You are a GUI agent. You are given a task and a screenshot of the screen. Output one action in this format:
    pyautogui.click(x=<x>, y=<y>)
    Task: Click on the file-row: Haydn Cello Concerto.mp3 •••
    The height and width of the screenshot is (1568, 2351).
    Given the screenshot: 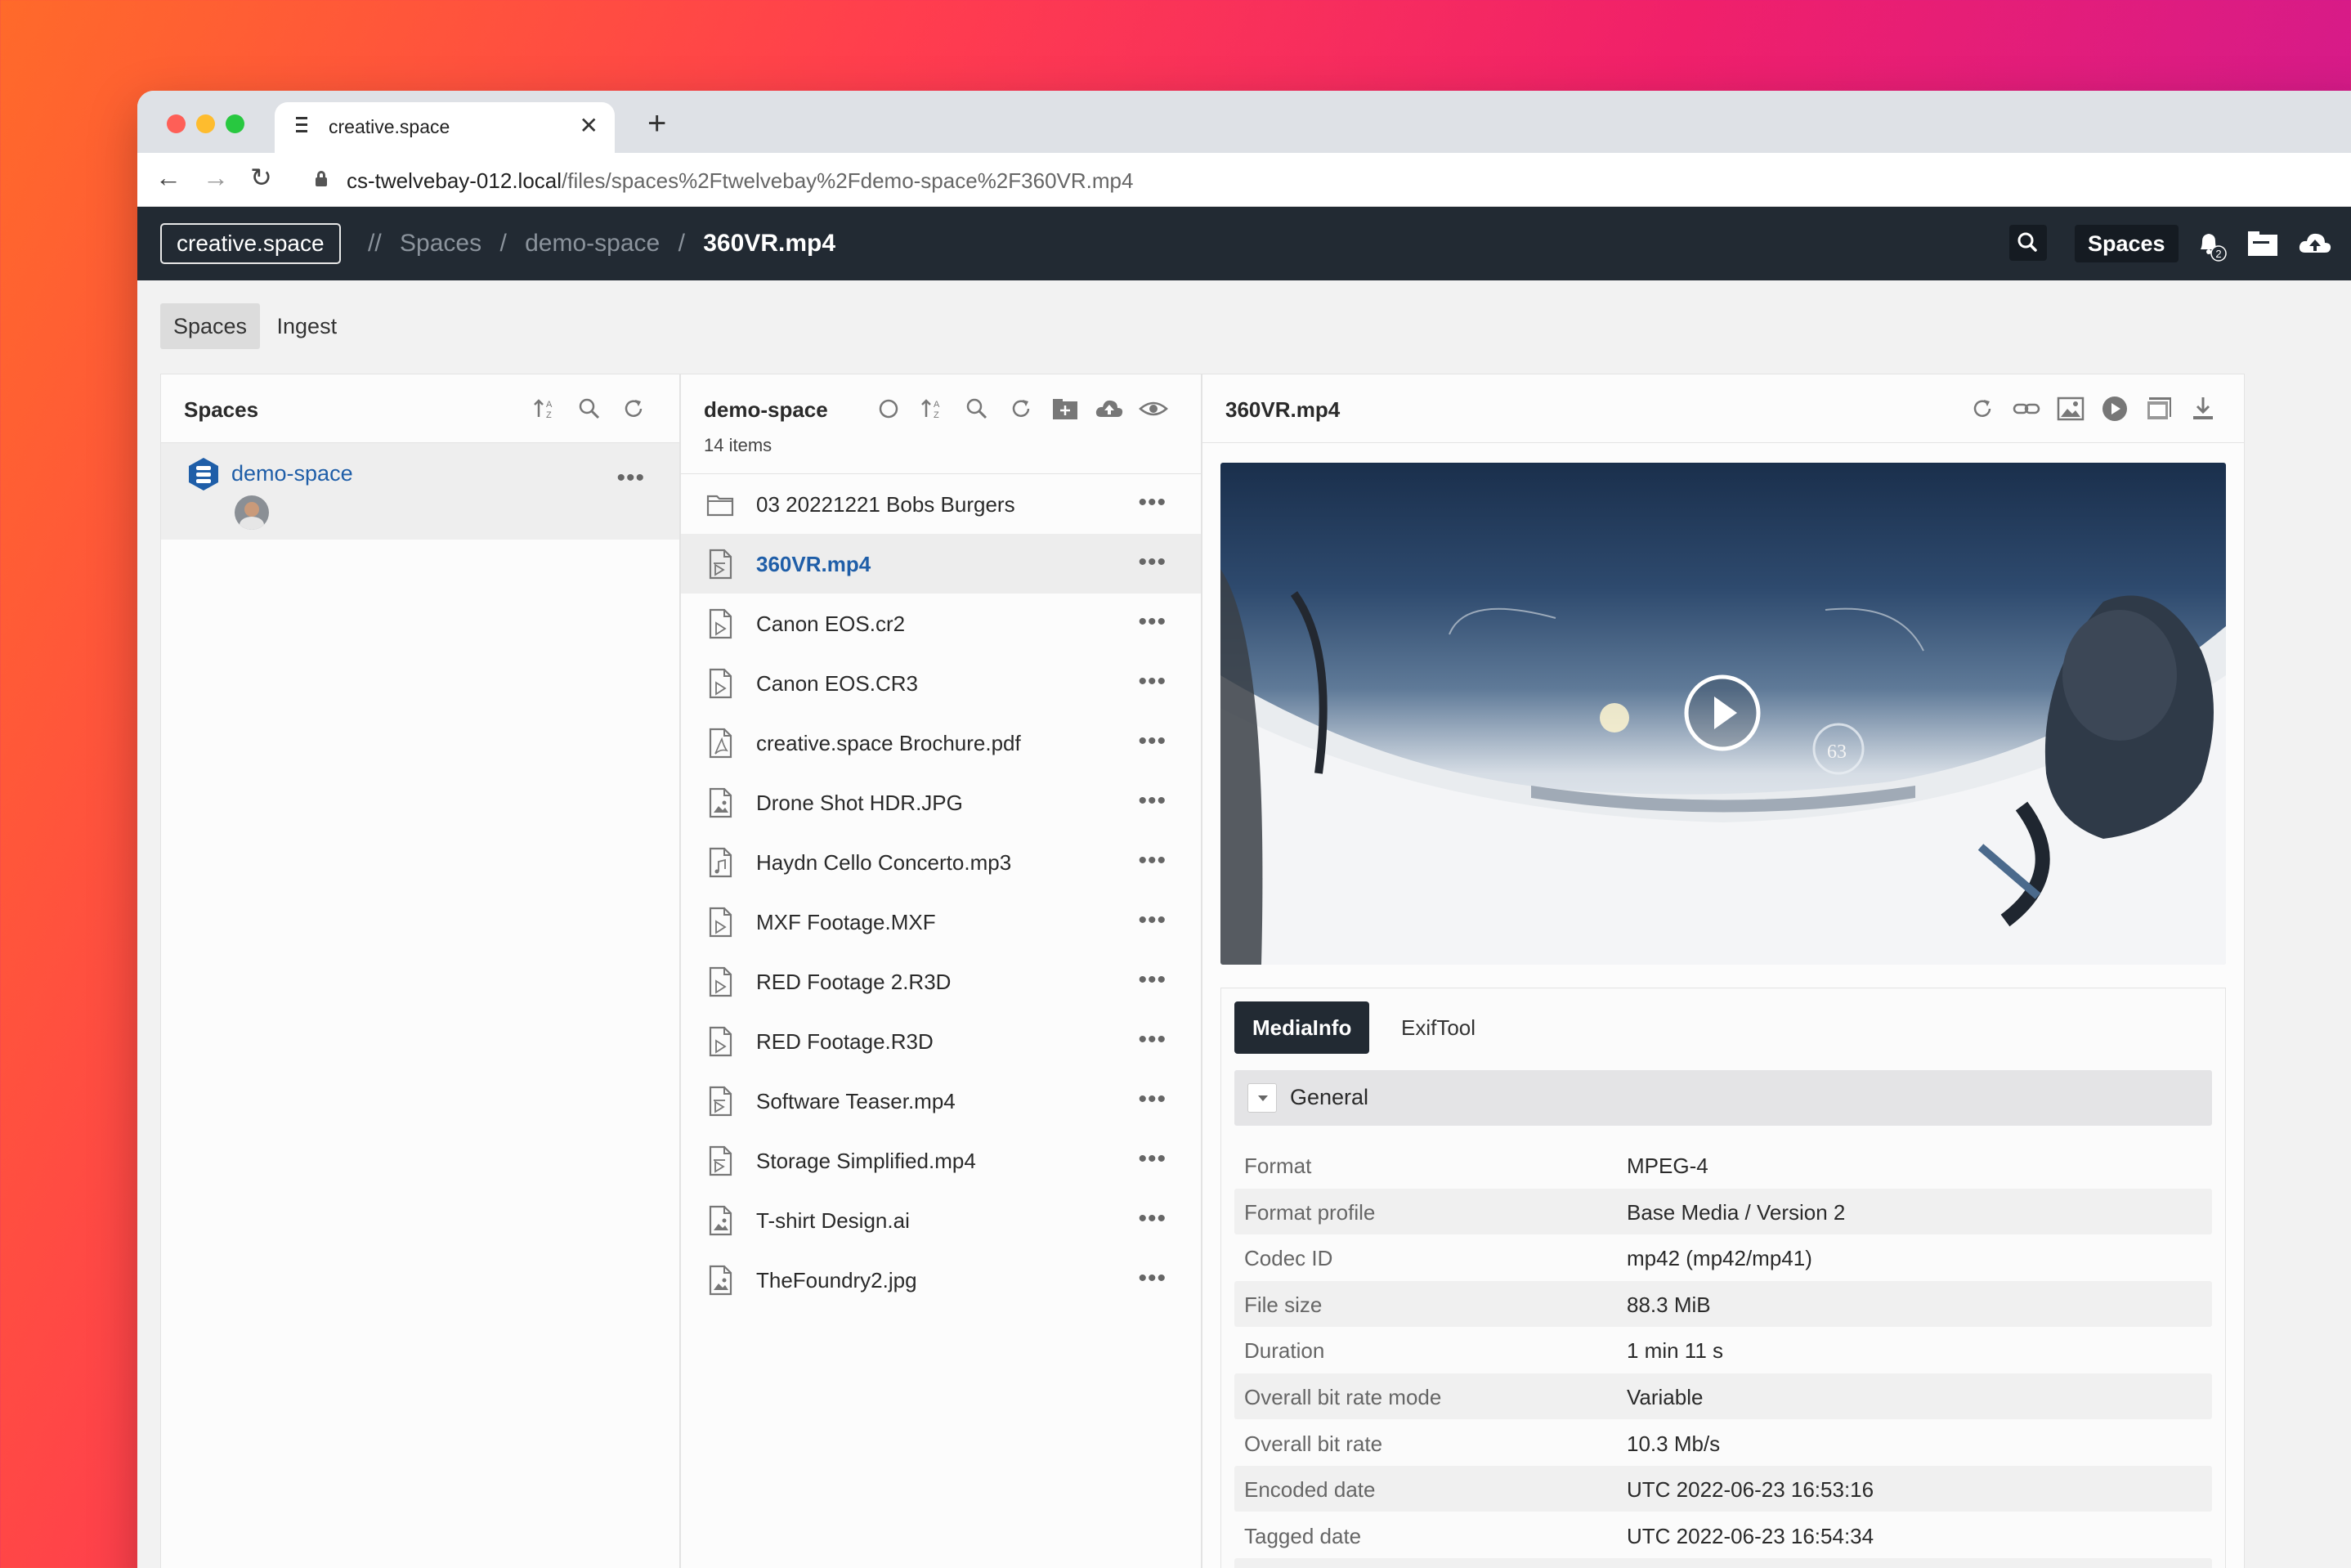 What is the action you would take?
    pyautogui.click(x=941, y=862)
    